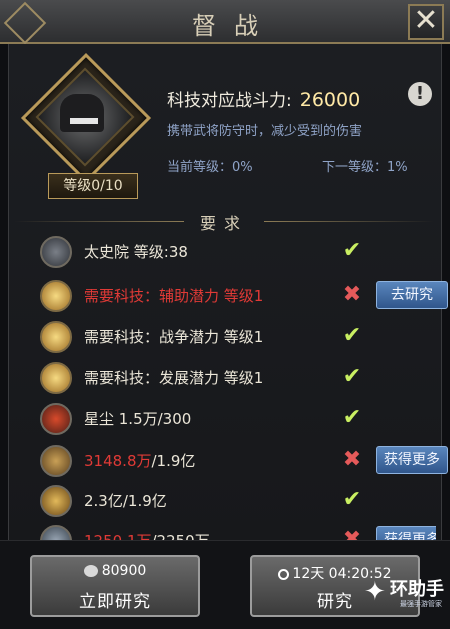 The width and height of the screenshot is (450, 629). I want to click on power-value: 26000, so click(330, 100).